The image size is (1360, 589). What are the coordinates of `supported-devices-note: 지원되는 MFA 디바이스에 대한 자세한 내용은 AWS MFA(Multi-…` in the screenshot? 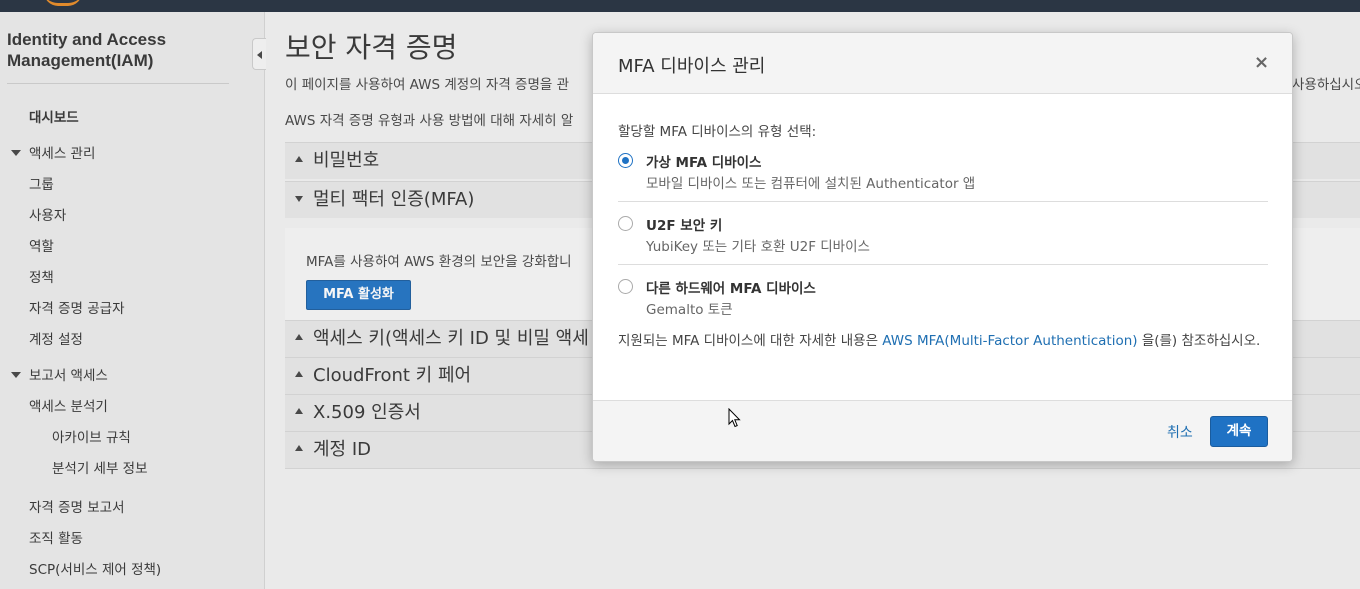 It's located at (943, 341).